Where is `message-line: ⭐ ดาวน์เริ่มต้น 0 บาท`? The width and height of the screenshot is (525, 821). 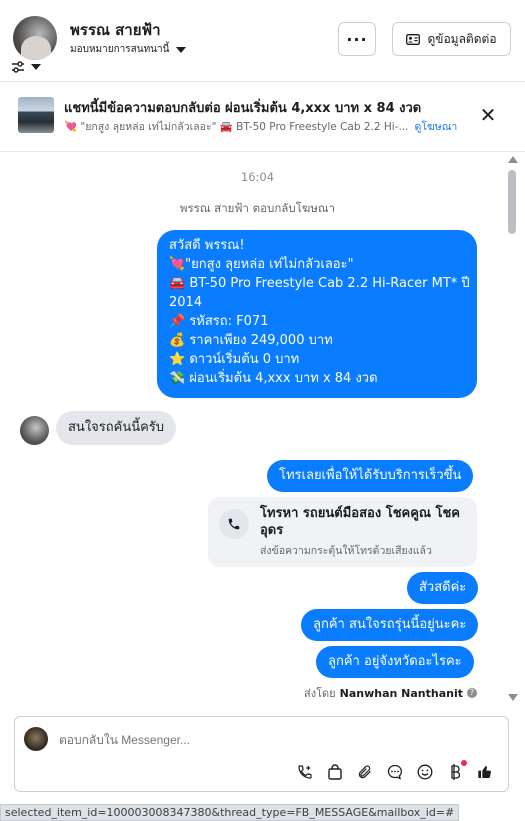 message-line: ⭐ ดาวน์เริ่มต้น 0 บาท is located at coordinates (234, 359).